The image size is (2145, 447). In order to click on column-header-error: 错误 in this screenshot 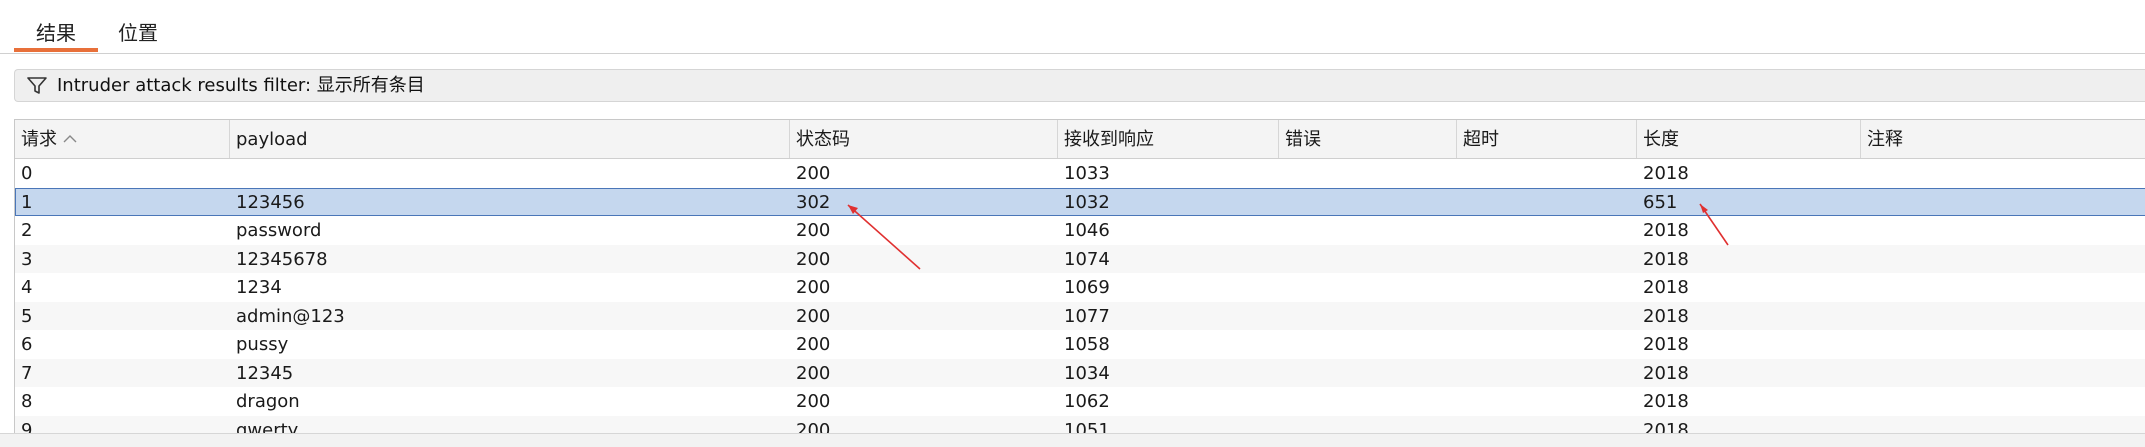, I will do `click(1368, 139)`.